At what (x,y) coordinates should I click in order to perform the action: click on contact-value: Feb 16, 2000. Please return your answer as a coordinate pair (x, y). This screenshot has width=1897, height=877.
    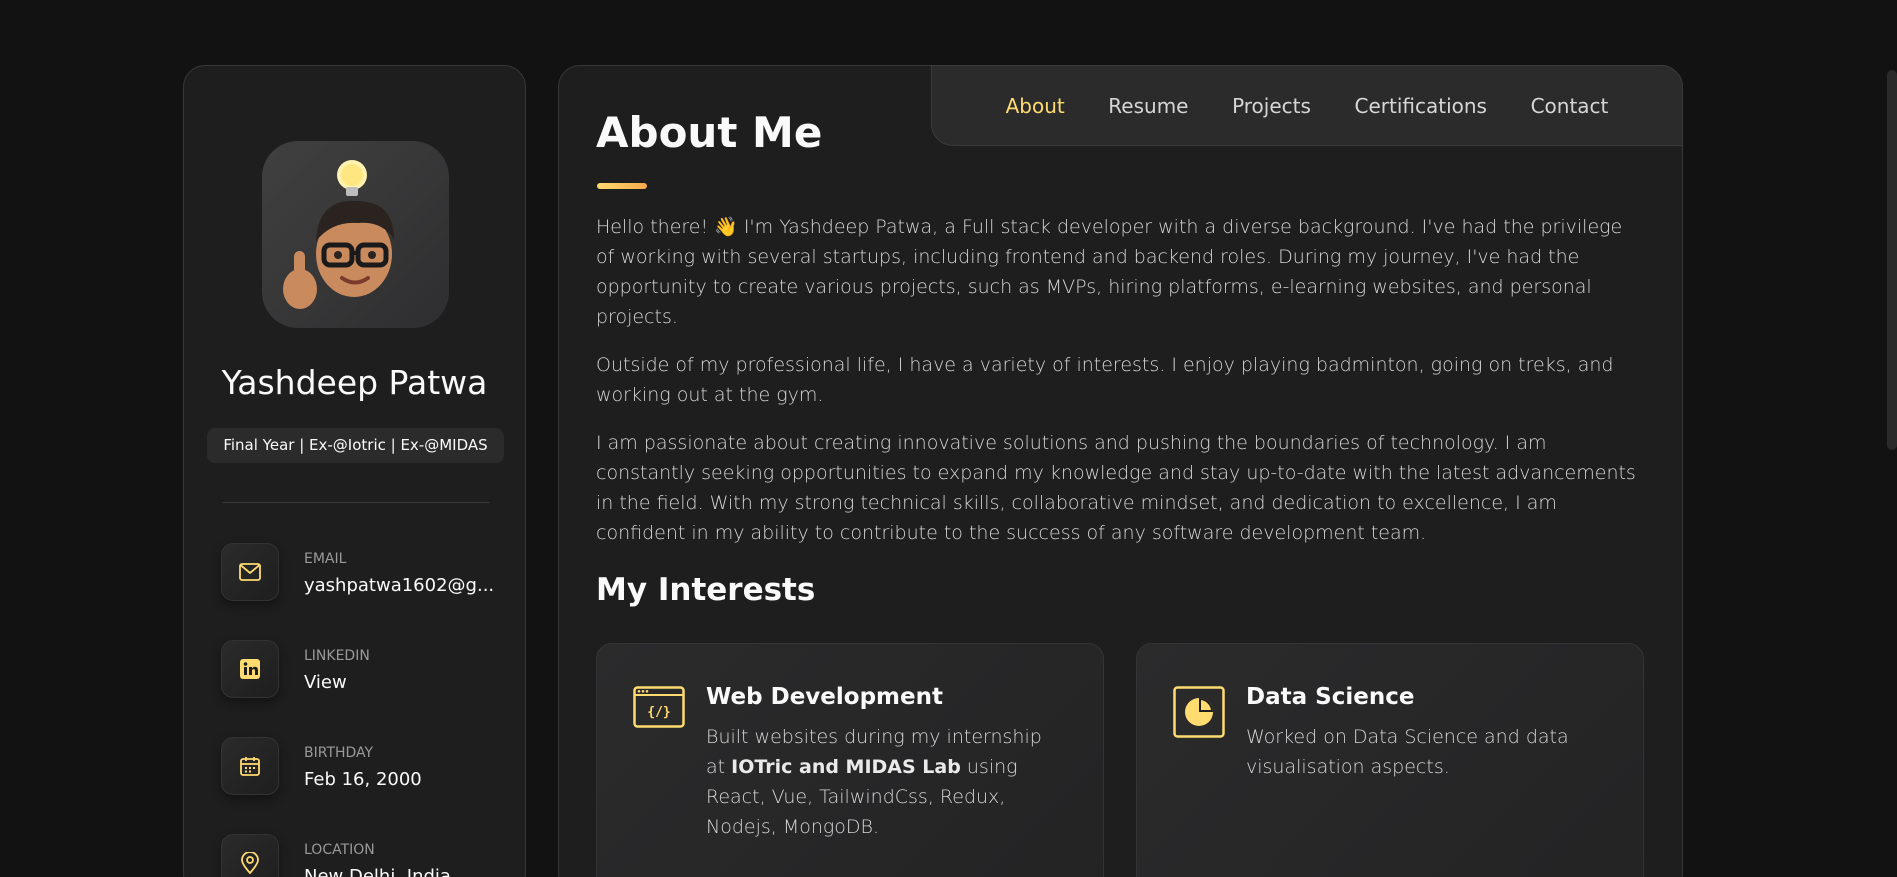
    Looking at the image, I should click on (363, 779).